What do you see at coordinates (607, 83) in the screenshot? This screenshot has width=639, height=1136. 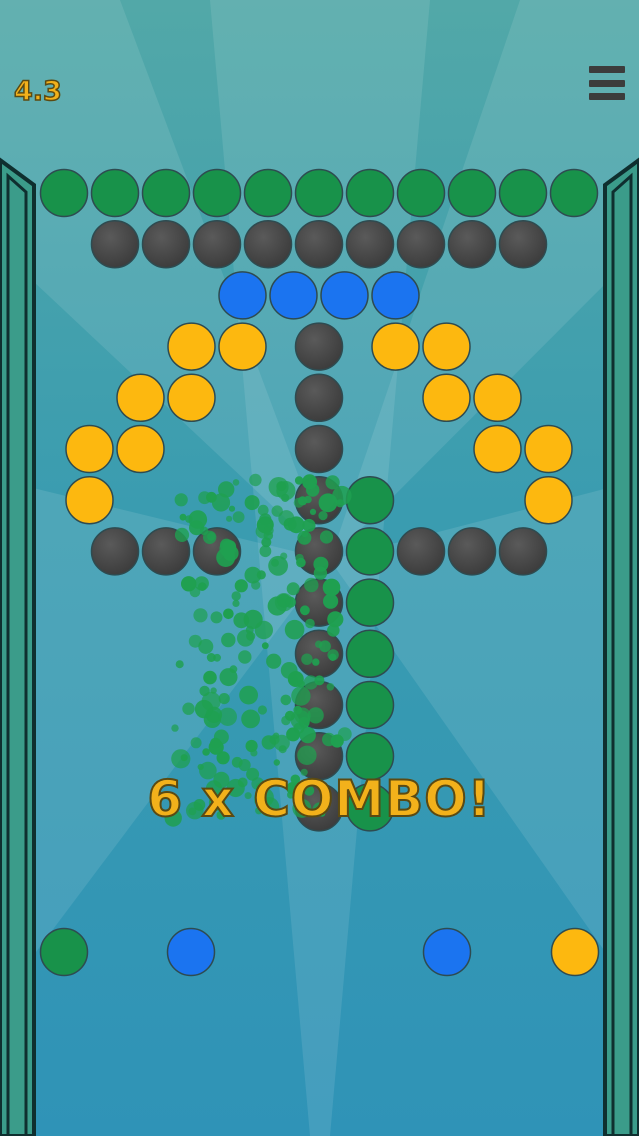 I see `hamburger-menu-icon` at bounding box center [607, 83].